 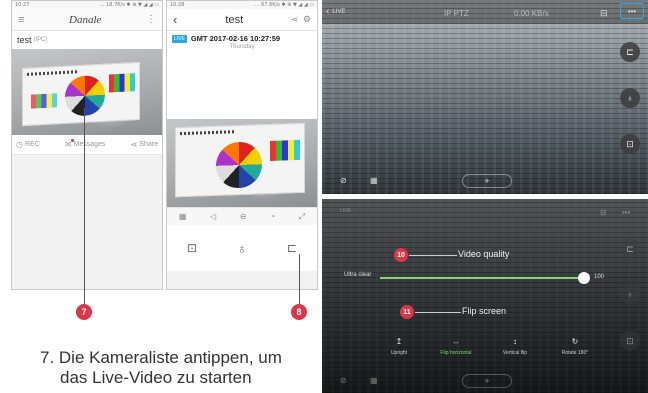 I want to click on share-button: ⋖ Share, so click(x=144, y=144).